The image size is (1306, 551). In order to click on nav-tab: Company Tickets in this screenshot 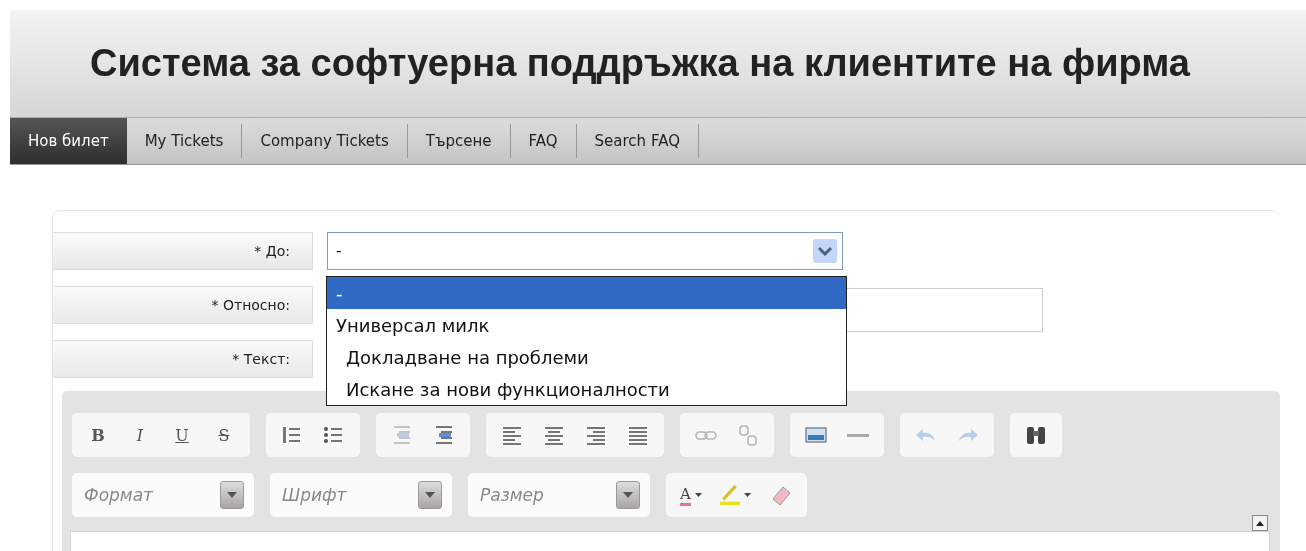, I will do `click(325, 141)`.